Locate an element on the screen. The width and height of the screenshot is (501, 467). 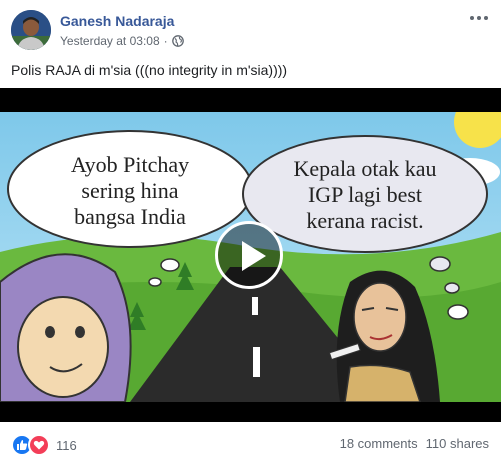
bubble-left-line-2: sering hina is located at coordinates (129, 190).